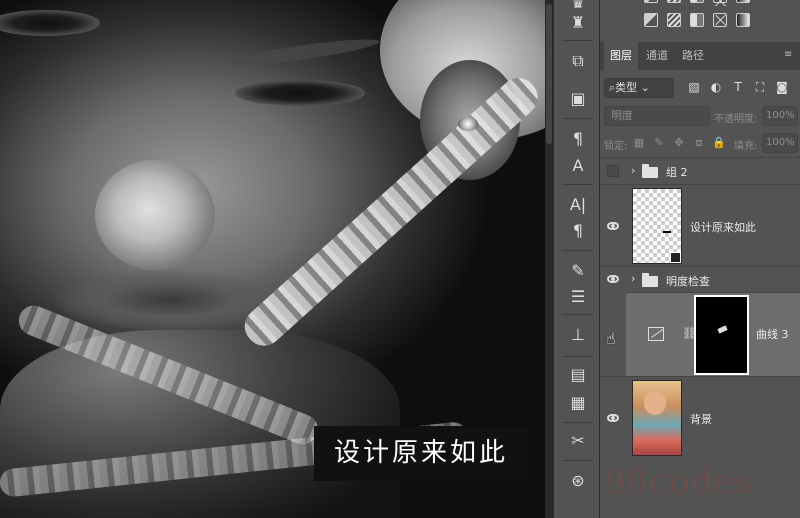  What do you see at coordinates (738, 87) in the screenshot?
I see `type-filter-icon: T` at bounding box center [738, 87].